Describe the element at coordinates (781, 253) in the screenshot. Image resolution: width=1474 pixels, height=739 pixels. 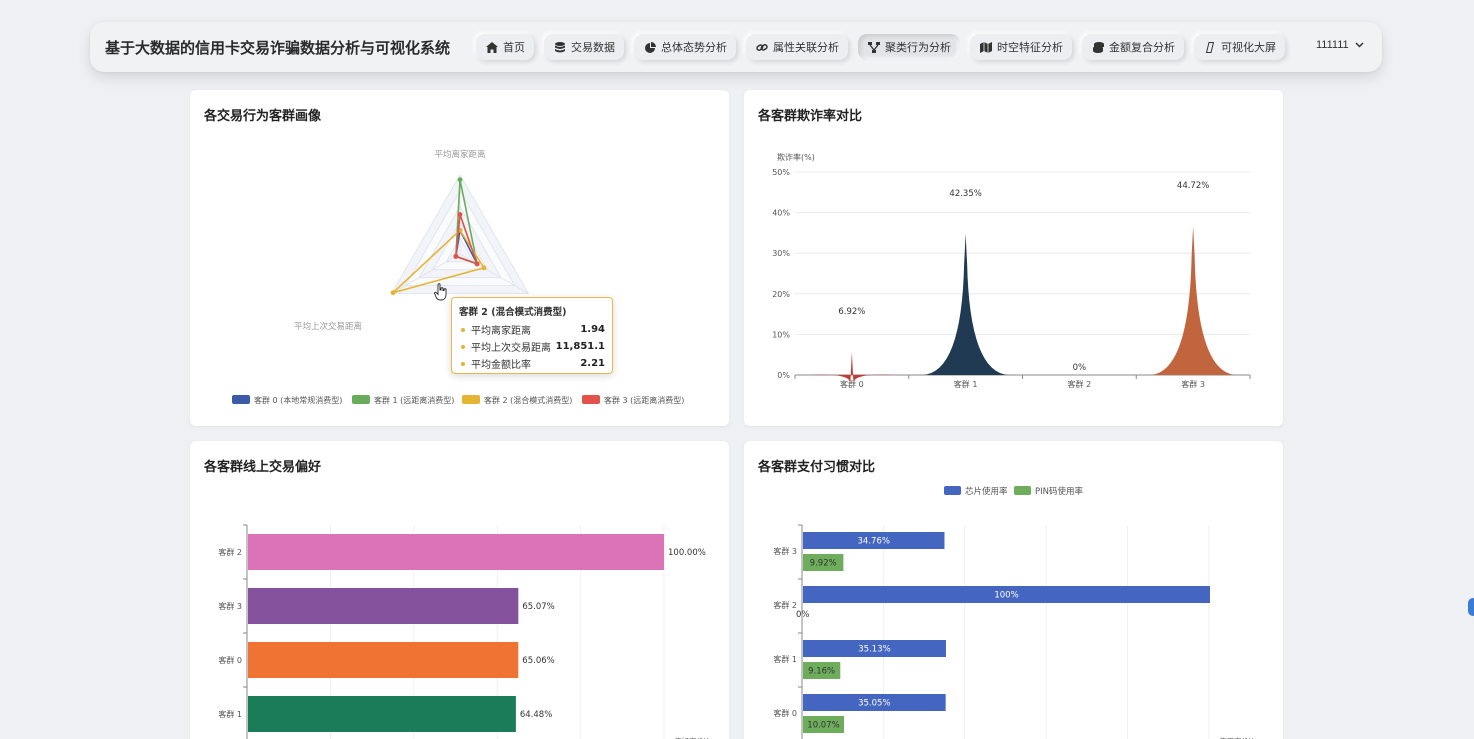
I see `y-tick-label: 30%` at that location.